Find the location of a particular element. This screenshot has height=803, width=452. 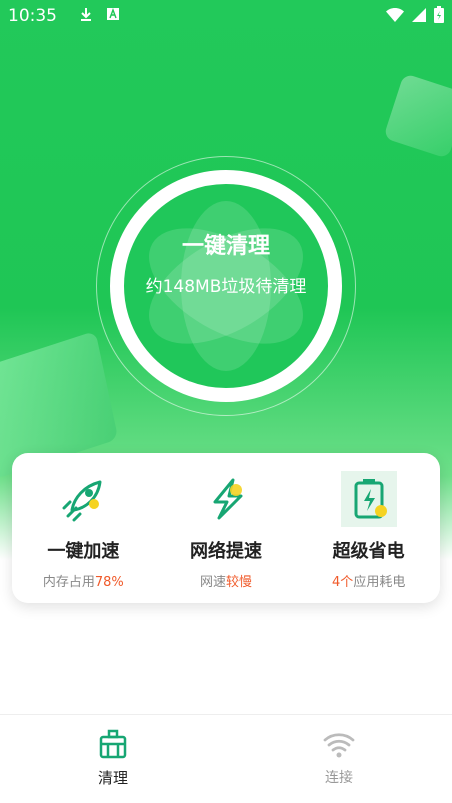

tab-label: 清理 is located at coordinates (112, 778).